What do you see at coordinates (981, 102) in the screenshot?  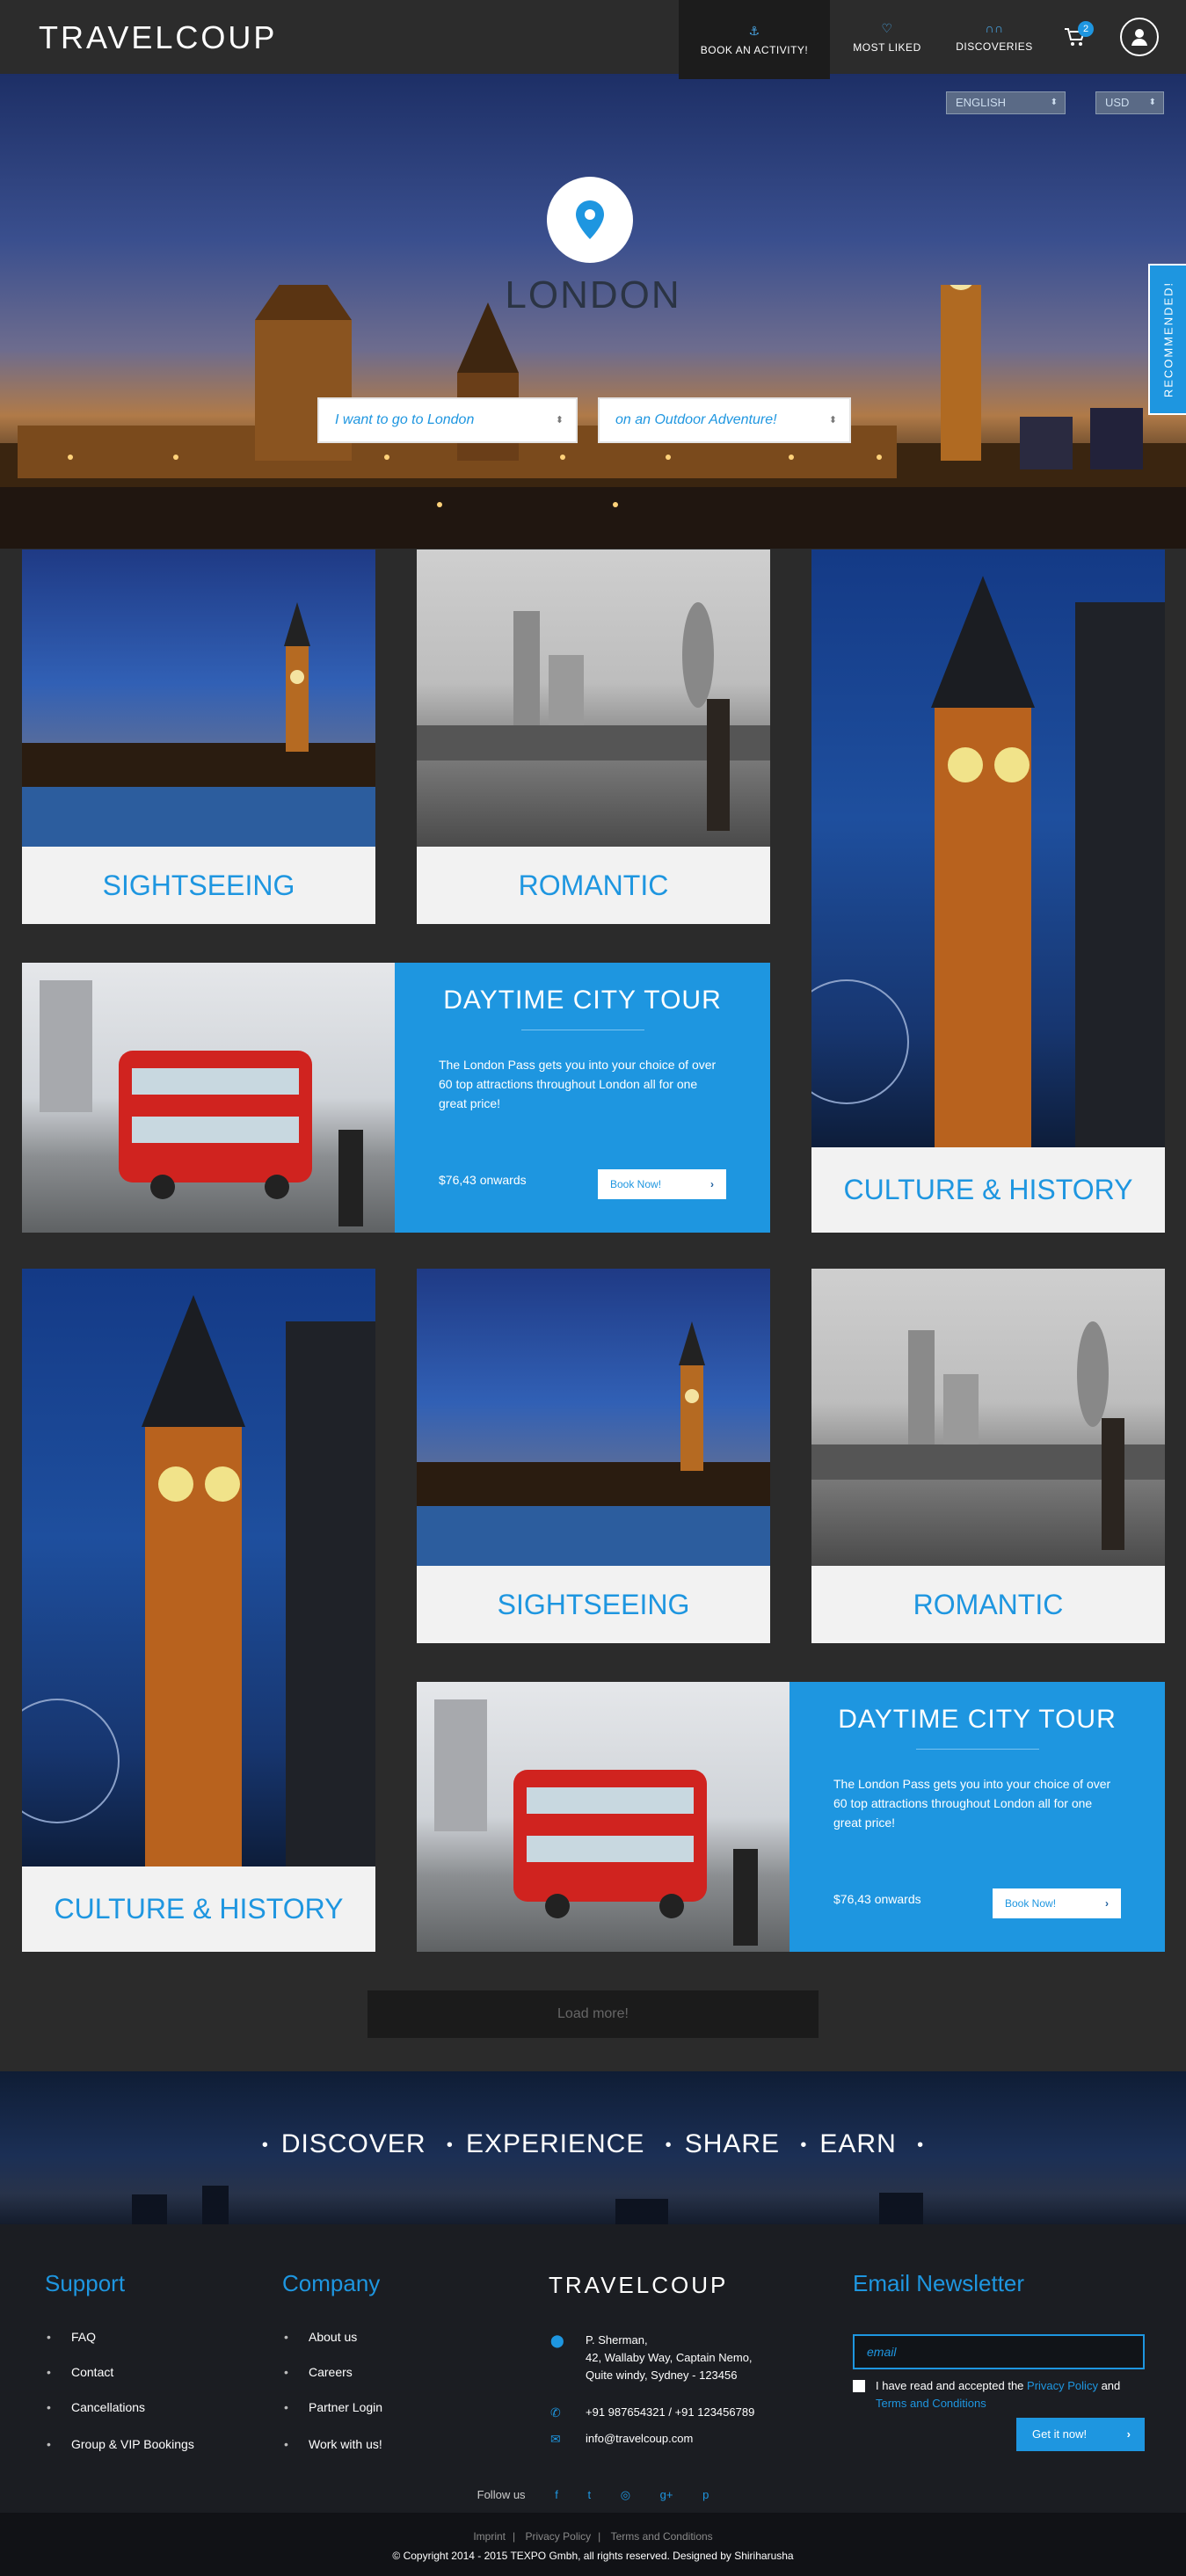 I see `language-select-value: ENGLISH` at bounding box center [981, 102].